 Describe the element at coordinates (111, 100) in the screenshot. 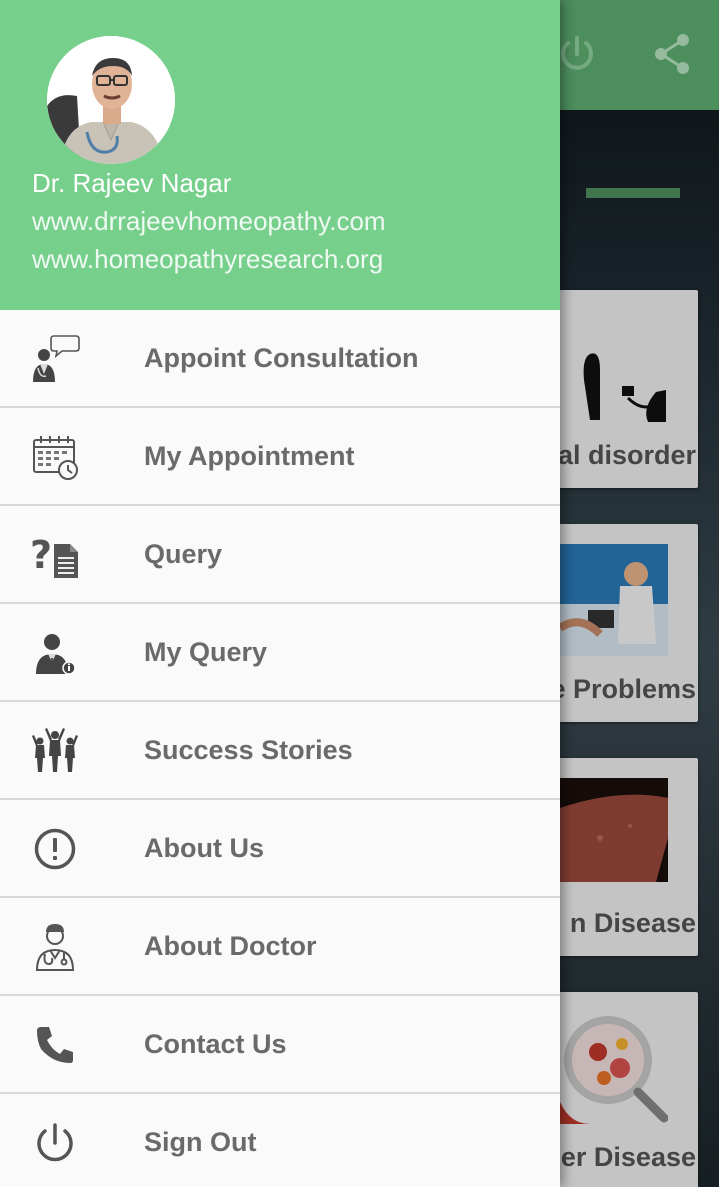

I see `doctor-avatar` at that location.